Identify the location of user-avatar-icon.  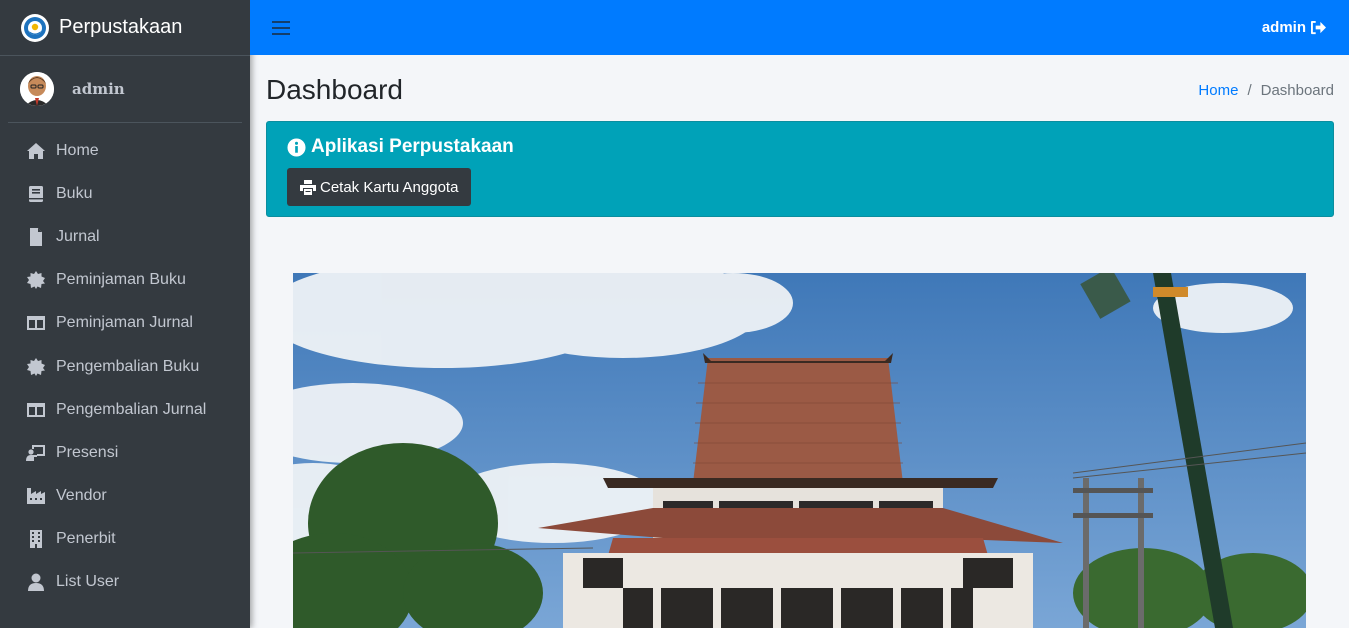
(37, 89).